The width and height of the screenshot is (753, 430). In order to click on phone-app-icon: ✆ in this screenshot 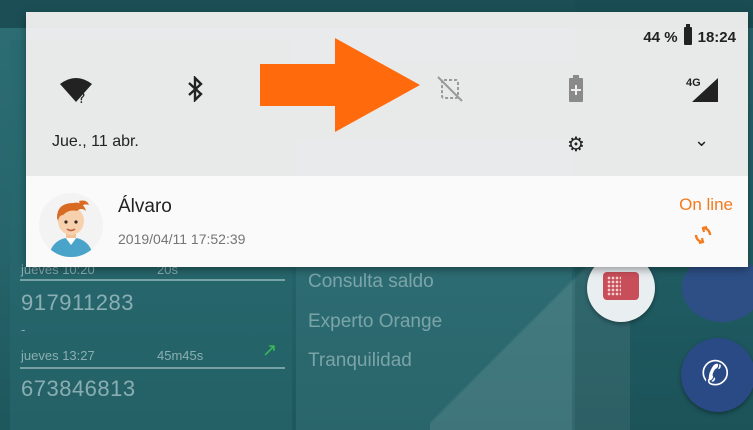, I will do `click(717, 375)`.